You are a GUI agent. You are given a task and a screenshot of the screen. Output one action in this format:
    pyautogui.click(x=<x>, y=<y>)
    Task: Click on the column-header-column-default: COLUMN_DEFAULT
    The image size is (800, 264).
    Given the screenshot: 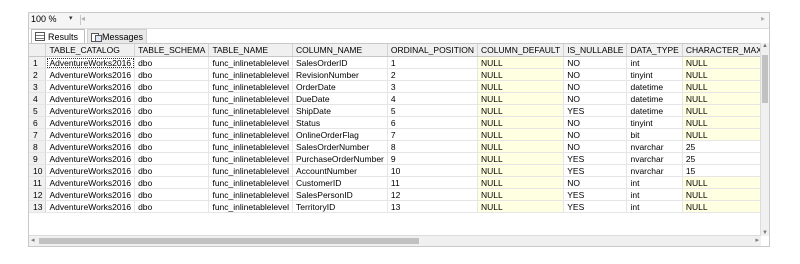 What is the action you would take?
    pyautogui.click(x=521, y=50)
    